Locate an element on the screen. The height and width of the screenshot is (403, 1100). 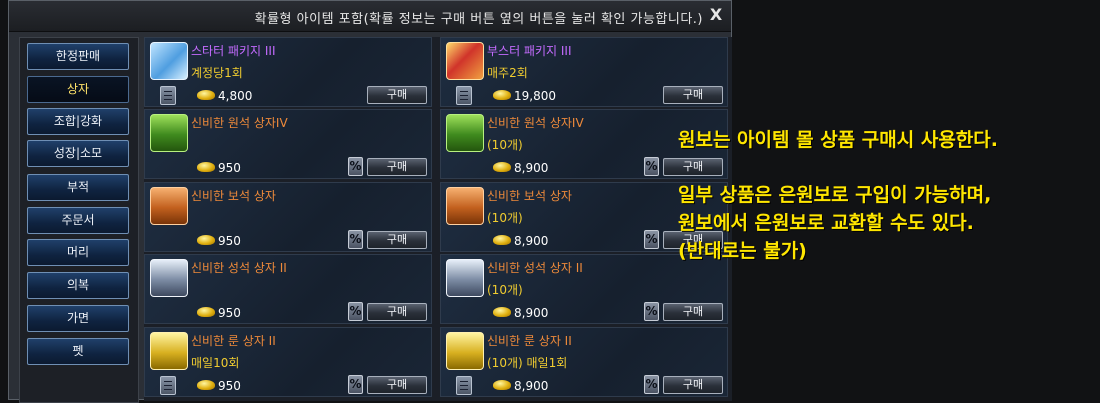
product-card: 신비한 성석 상자 II (10개) 8,900 % 구매 is located at coordinates (584, 289).